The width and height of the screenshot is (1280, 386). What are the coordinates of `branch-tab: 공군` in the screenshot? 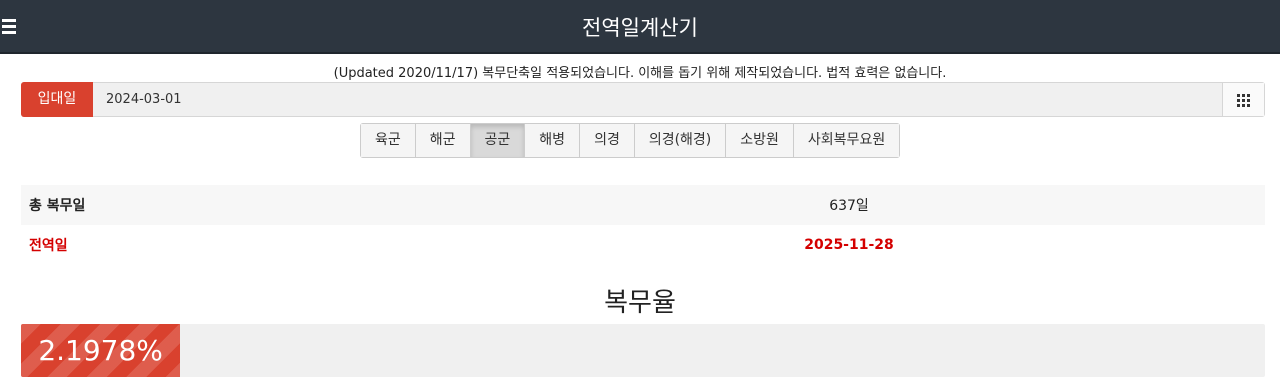 It's located at (498, 140).